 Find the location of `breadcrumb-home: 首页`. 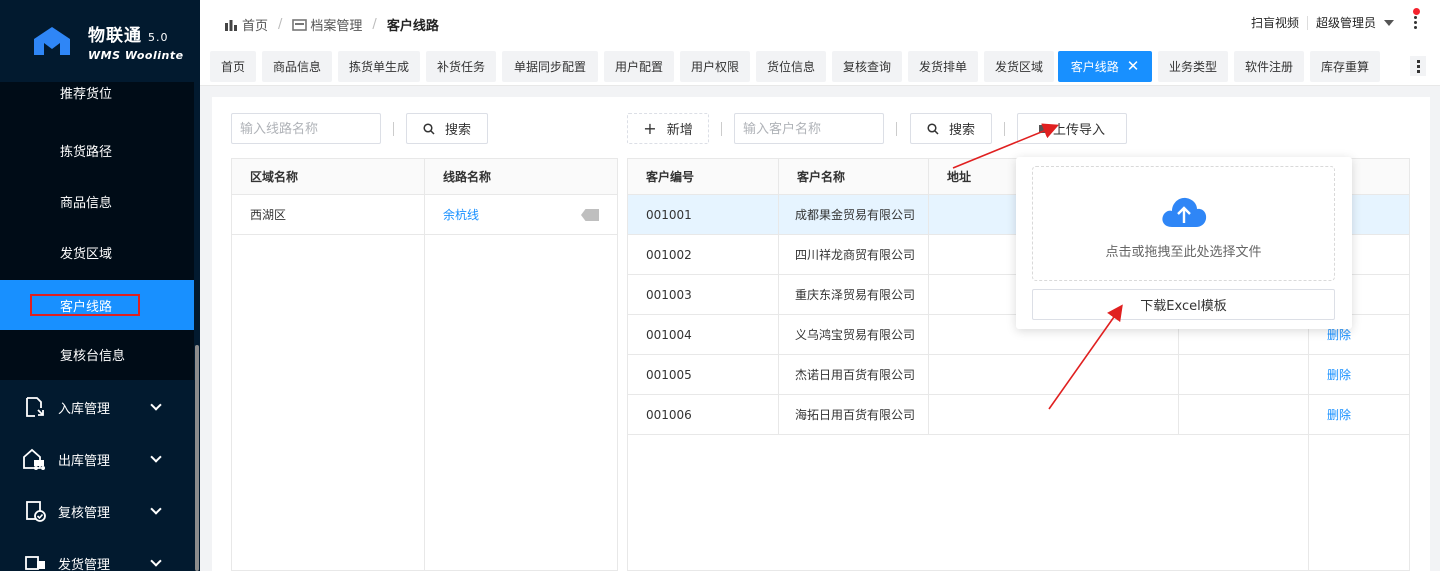

breadcrumb-home: 首页 is located at coordinates (255, 24).